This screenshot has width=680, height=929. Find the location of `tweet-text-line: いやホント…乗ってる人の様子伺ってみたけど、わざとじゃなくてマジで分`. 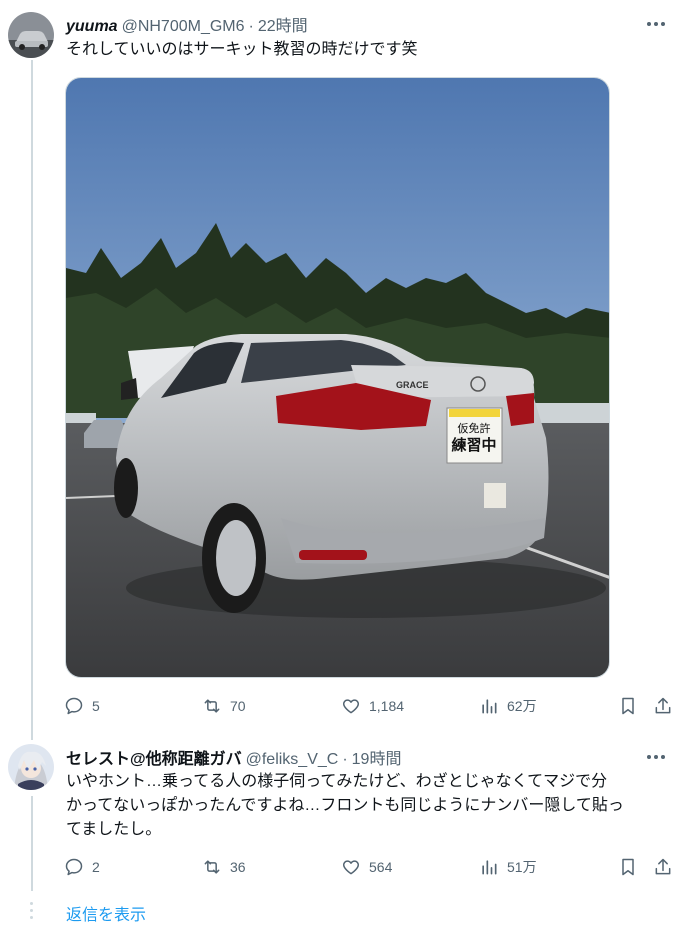

tweet-text-line: いやホント…乗ってる人の様子伺ってみたけど、わざとじゃなくてマジで分 is located at coordinates (337, 781).